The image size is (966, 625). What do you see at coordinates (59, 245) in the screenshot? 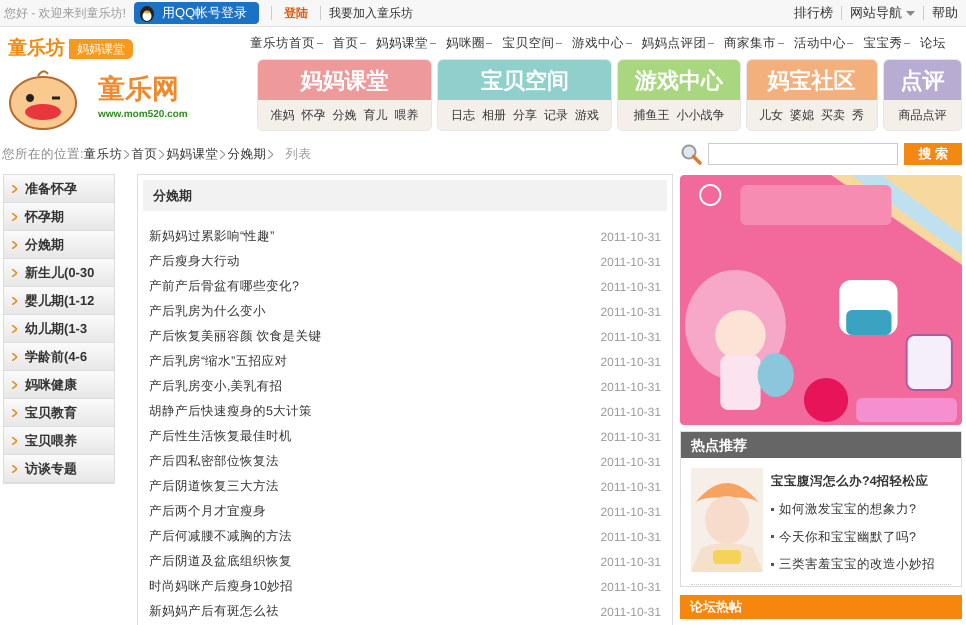
I see `sidebar-item: 分娩期` at bounding box center [59, 245].